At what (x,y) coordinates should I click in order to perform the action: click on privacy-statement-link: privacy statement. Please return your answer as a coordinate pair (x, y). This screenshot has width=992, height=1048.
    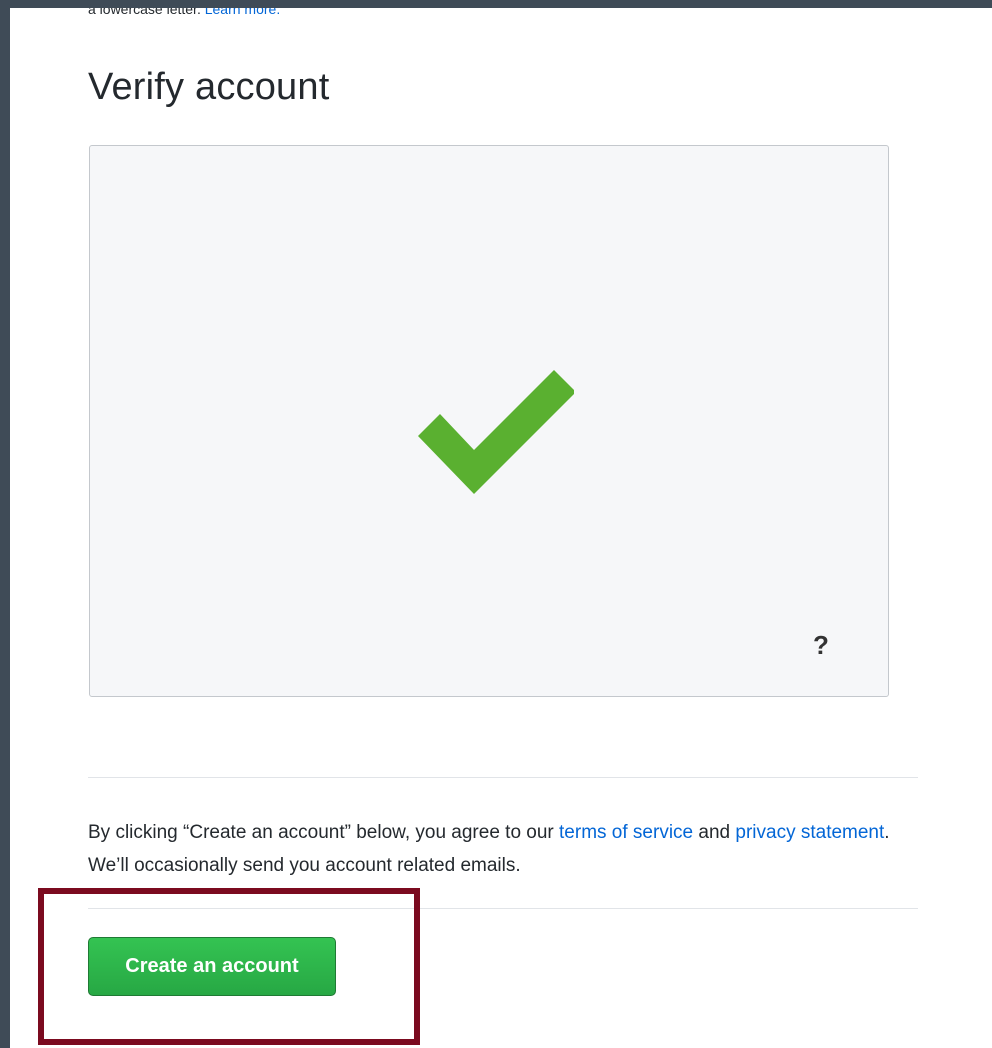
    Looking at the image, I should click on (809, 832).